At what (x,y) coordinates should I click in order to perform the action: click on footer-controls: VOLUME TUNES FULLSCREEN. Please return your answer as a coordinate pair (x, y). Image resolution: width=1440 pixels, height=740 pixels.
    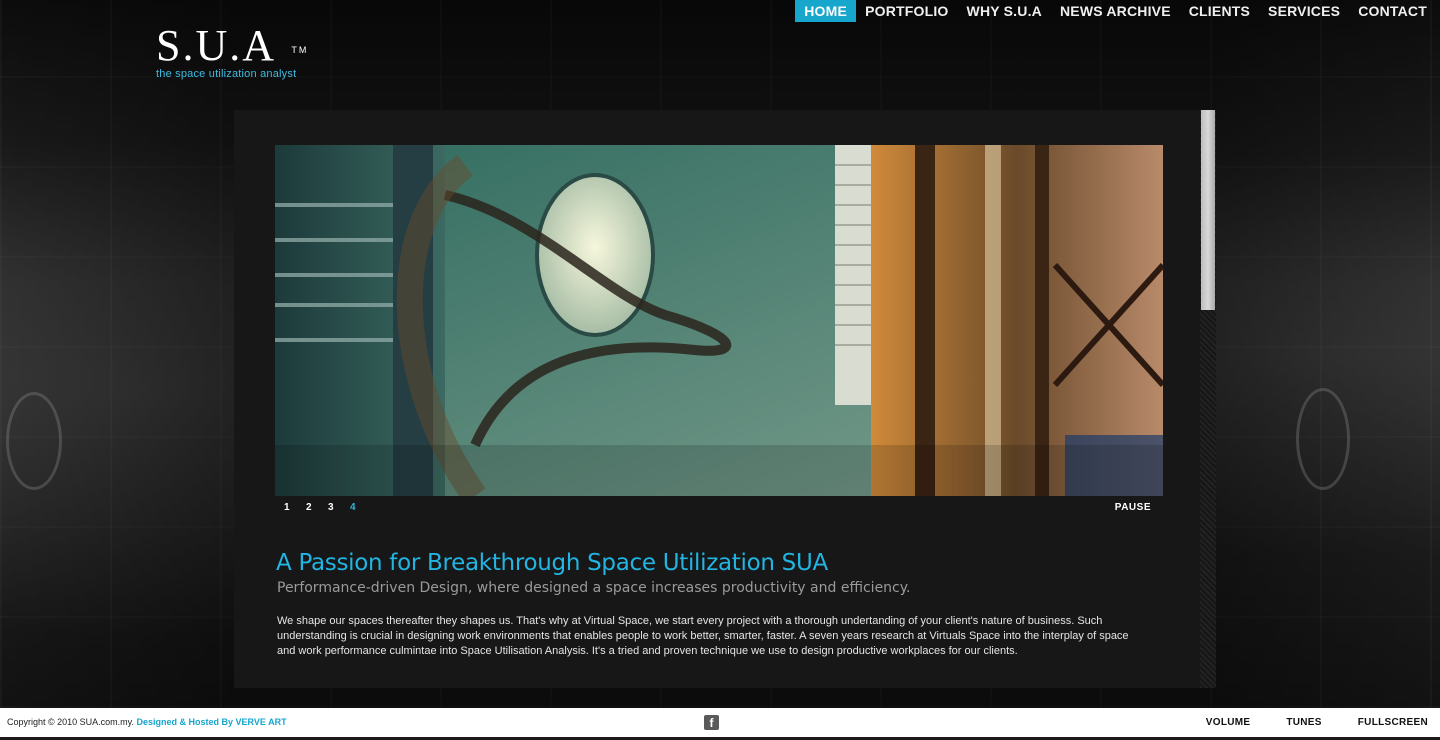
    Looking at the image, I should click on (1299, 722).